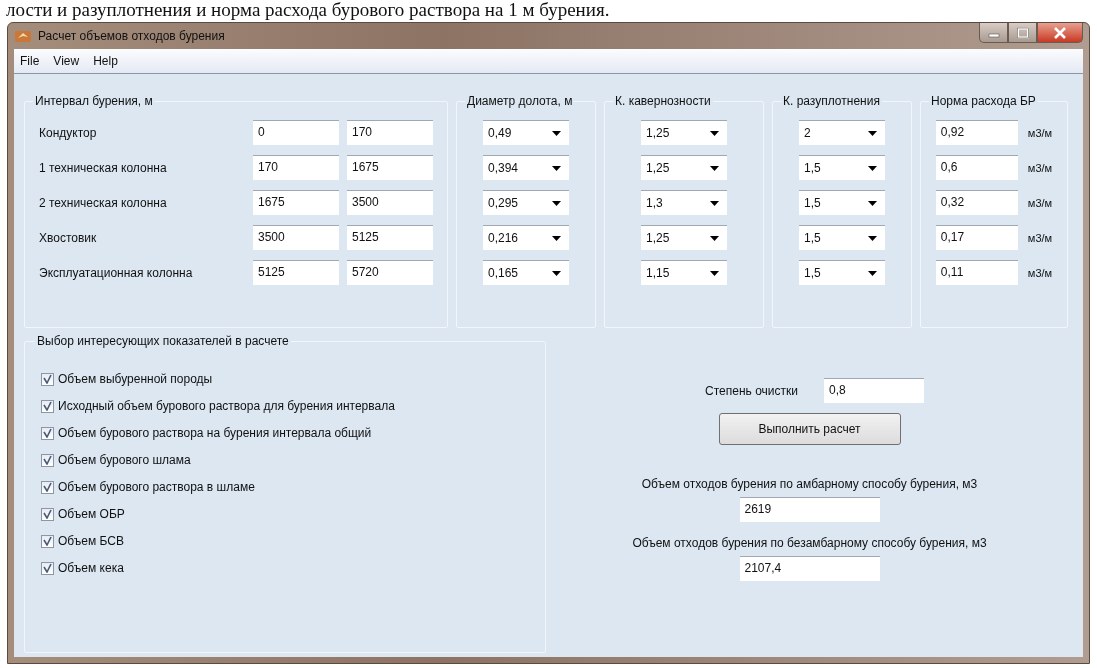 The width and height of the screenshot is (1097, 668). I want to click on row-label: Кондуктор, so click(68, 132).